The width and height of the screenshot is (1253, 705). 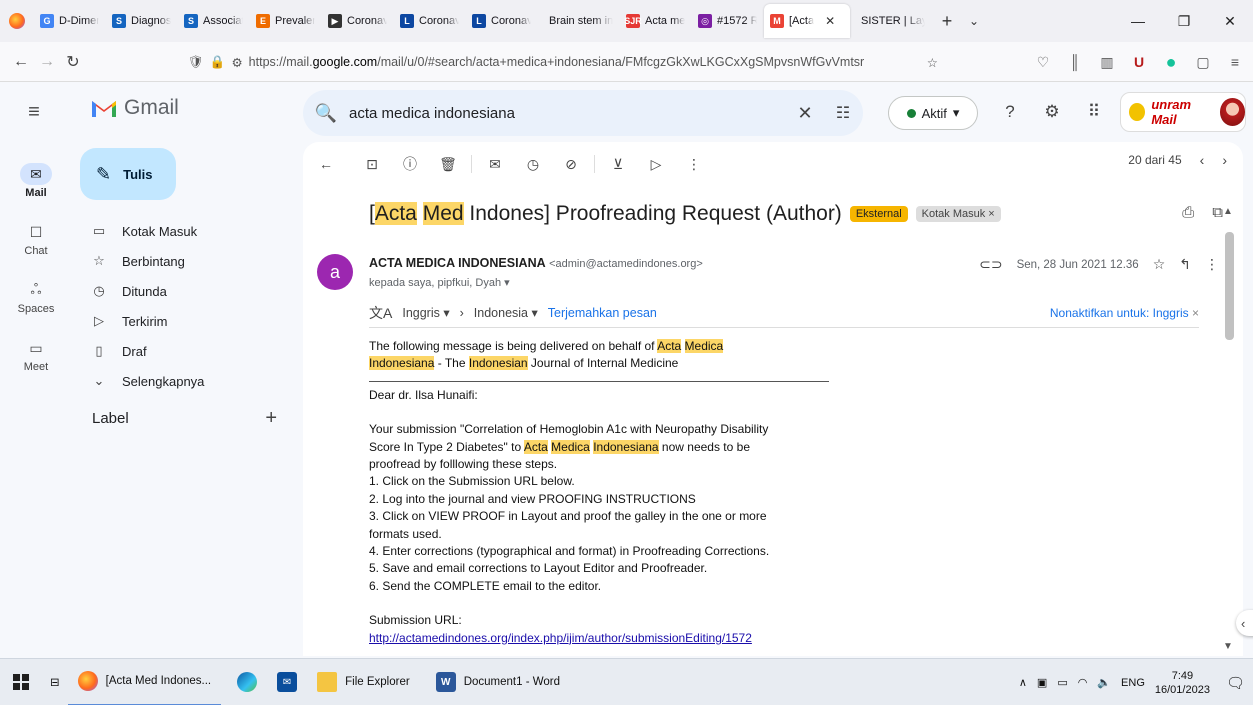 What do you see at coordinates (1075, 62) in the screenshot?
I see `library-icon: ║` at bounding box center [1075, 62].